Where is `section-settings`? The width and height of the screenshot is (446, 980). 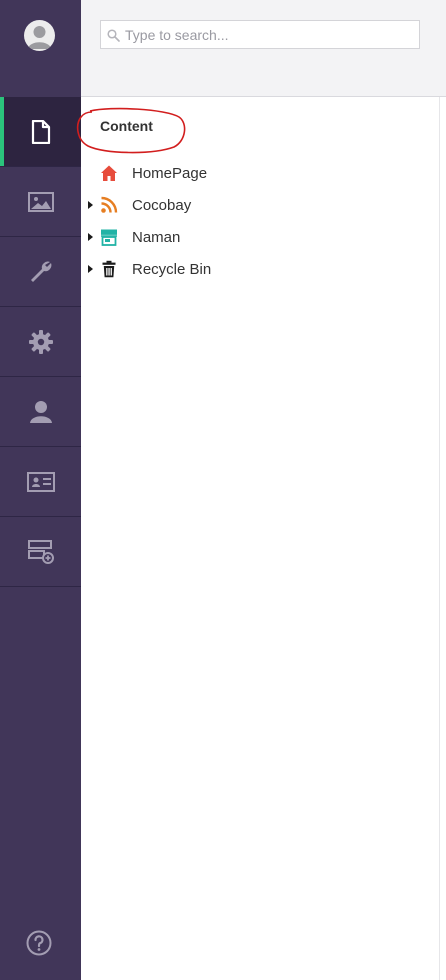 section-settings is located at coordinates (40, 272).